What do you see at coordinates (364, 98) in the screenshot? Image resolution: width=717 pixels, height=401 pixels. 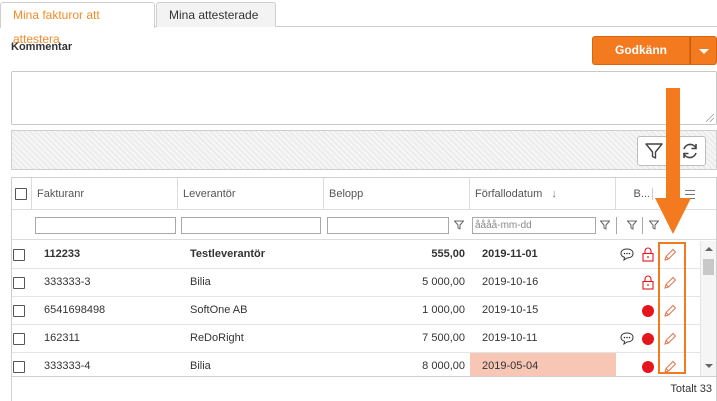 I see `comment-textarea` at bounding box center [364, 98].